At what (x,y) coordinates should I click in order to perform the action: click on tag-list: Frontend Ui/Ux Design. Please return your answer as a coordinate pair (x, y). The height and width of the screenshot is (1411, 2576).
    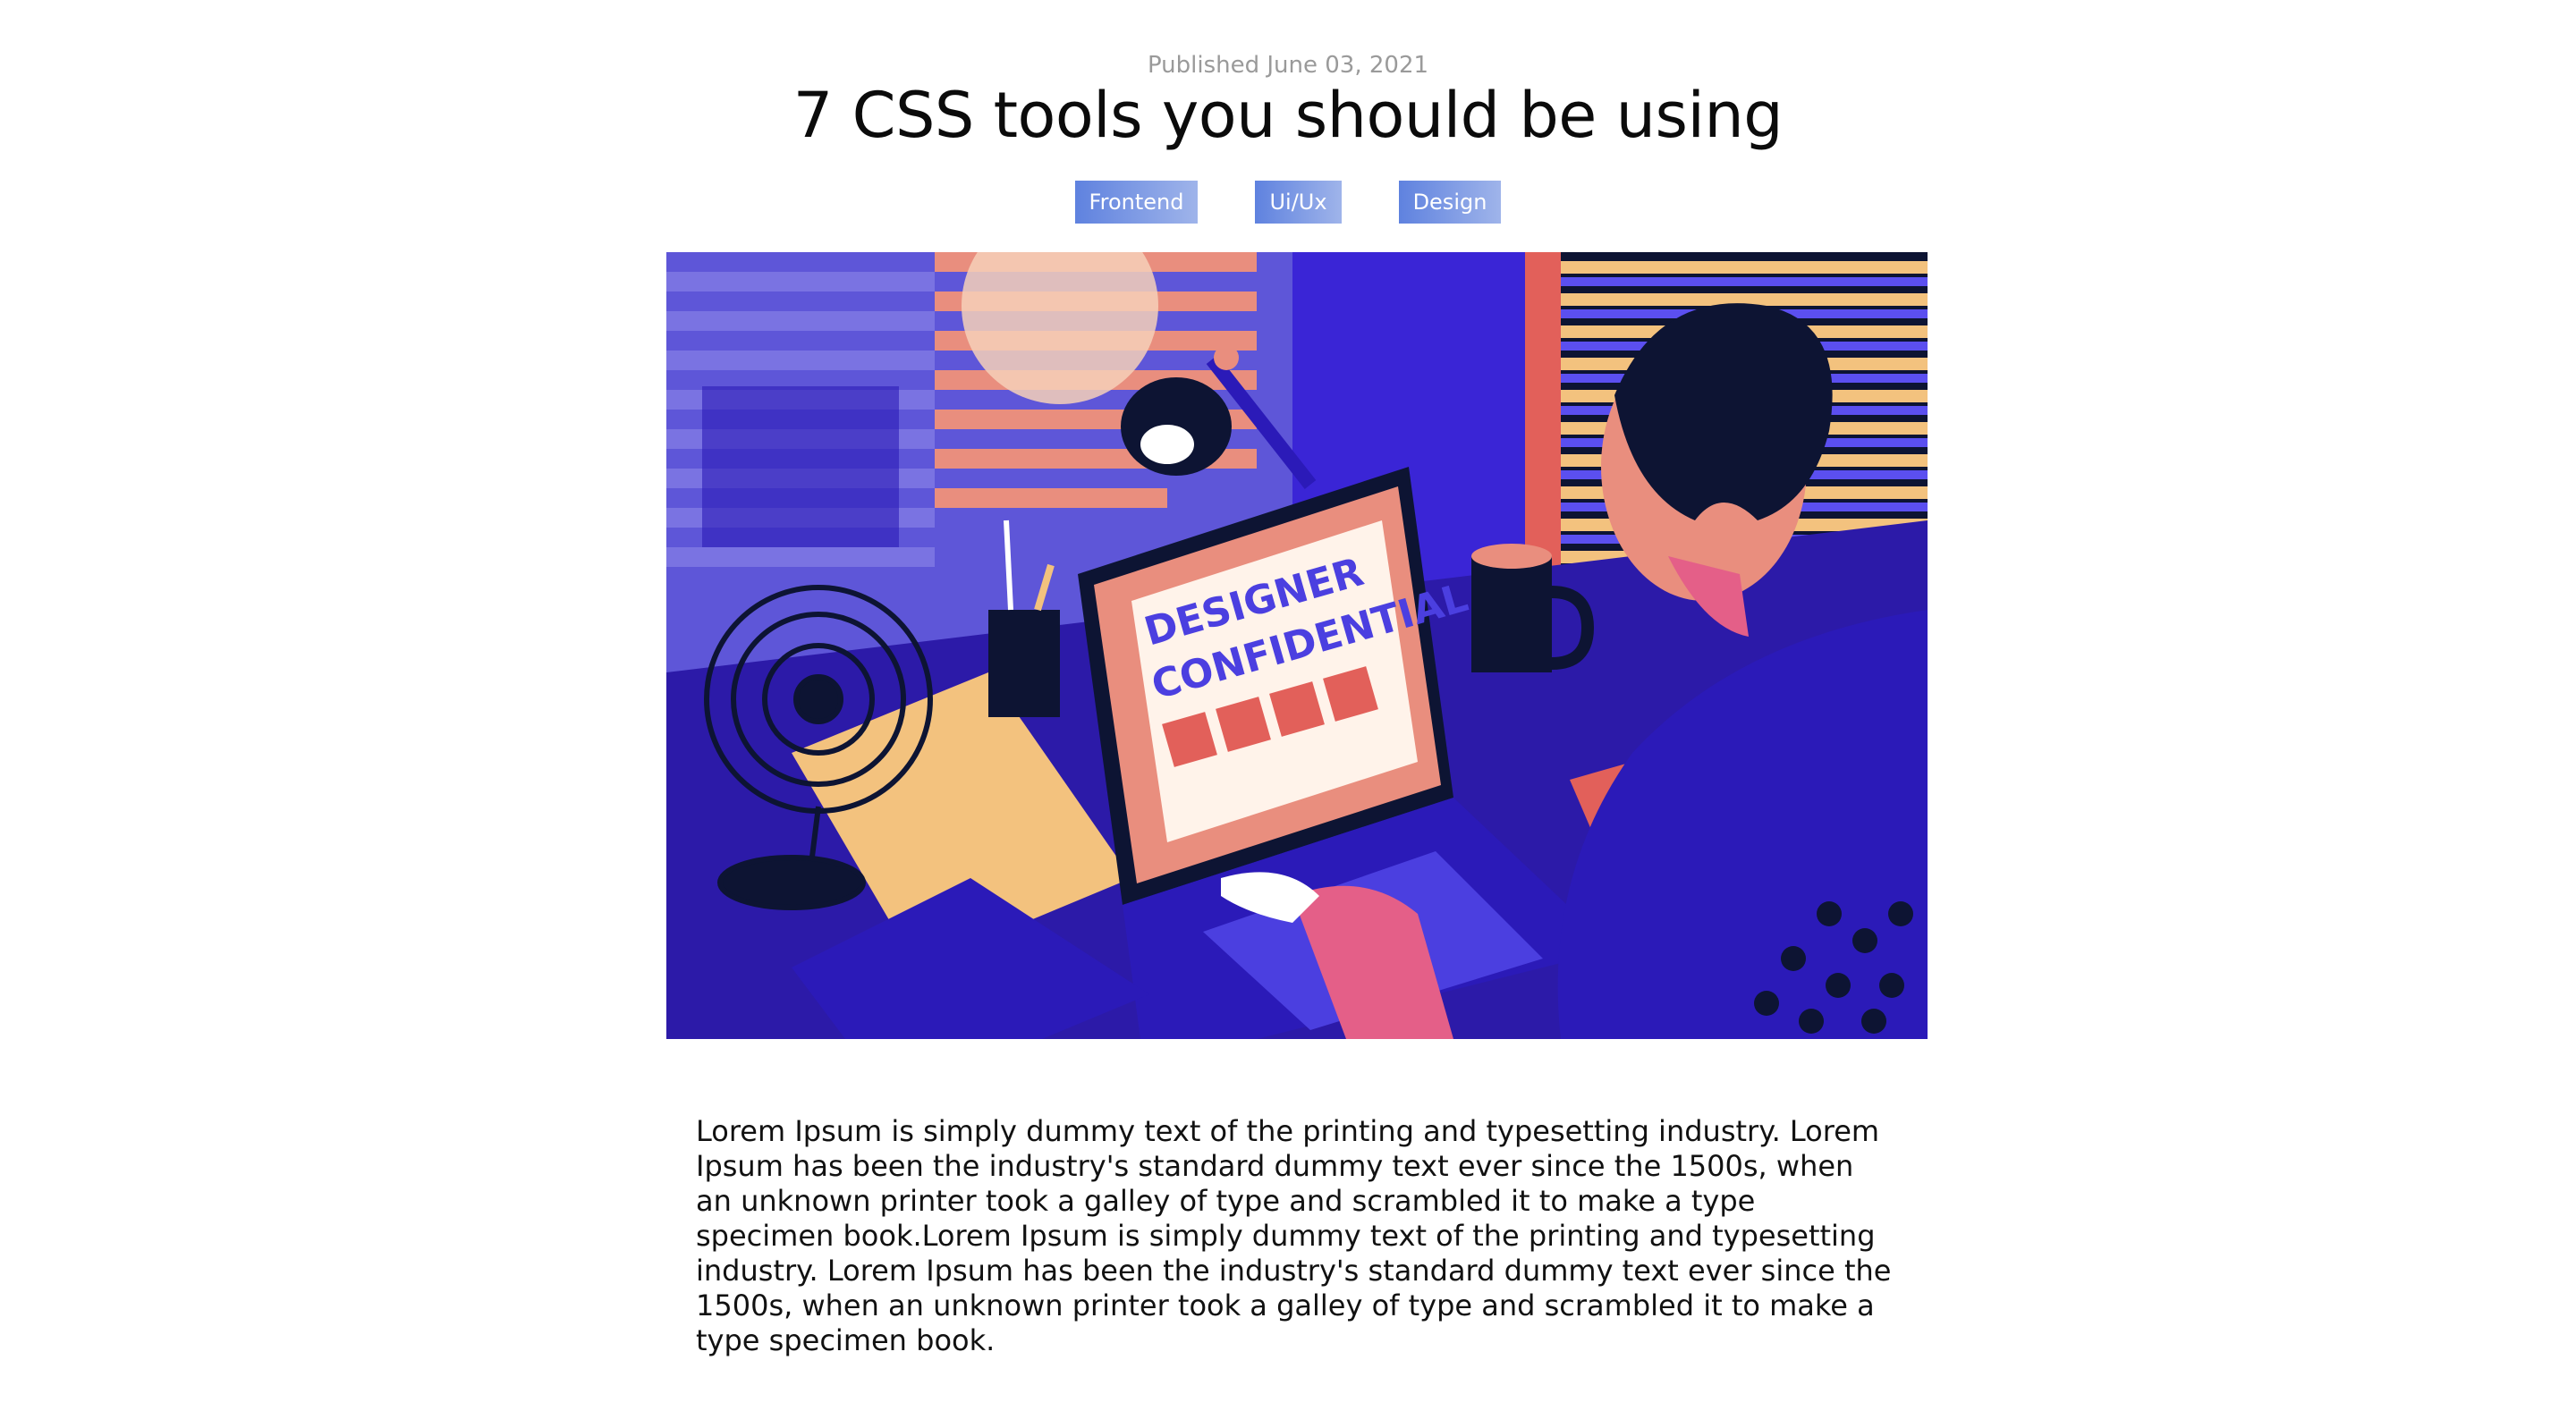
    Looking at the image, I should click on (1288, 203).